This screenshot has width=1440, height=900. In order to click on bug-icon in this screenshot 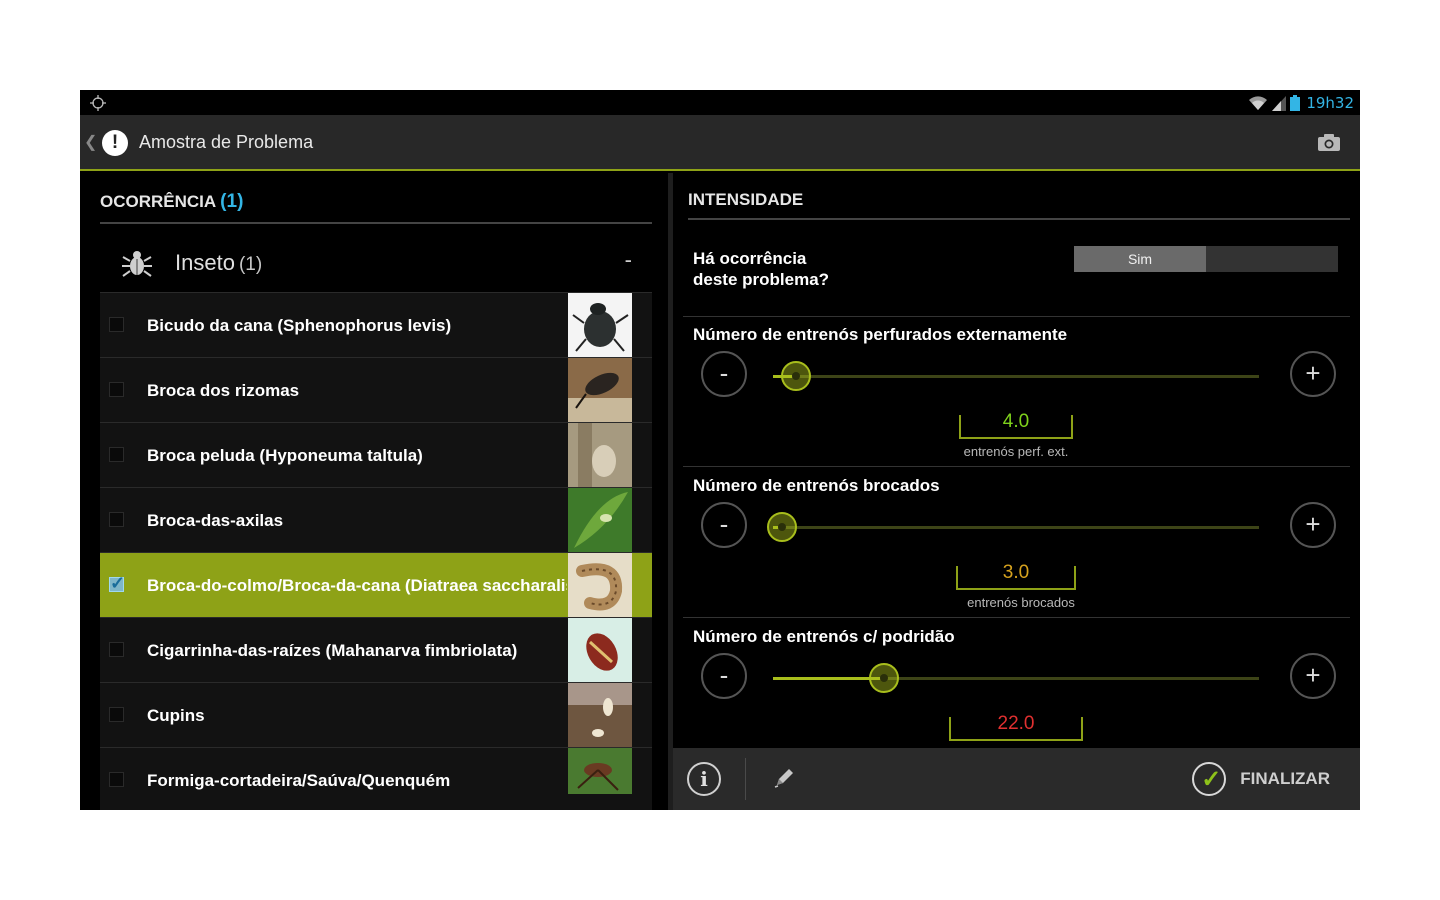, I will do `click(137, 264)`.